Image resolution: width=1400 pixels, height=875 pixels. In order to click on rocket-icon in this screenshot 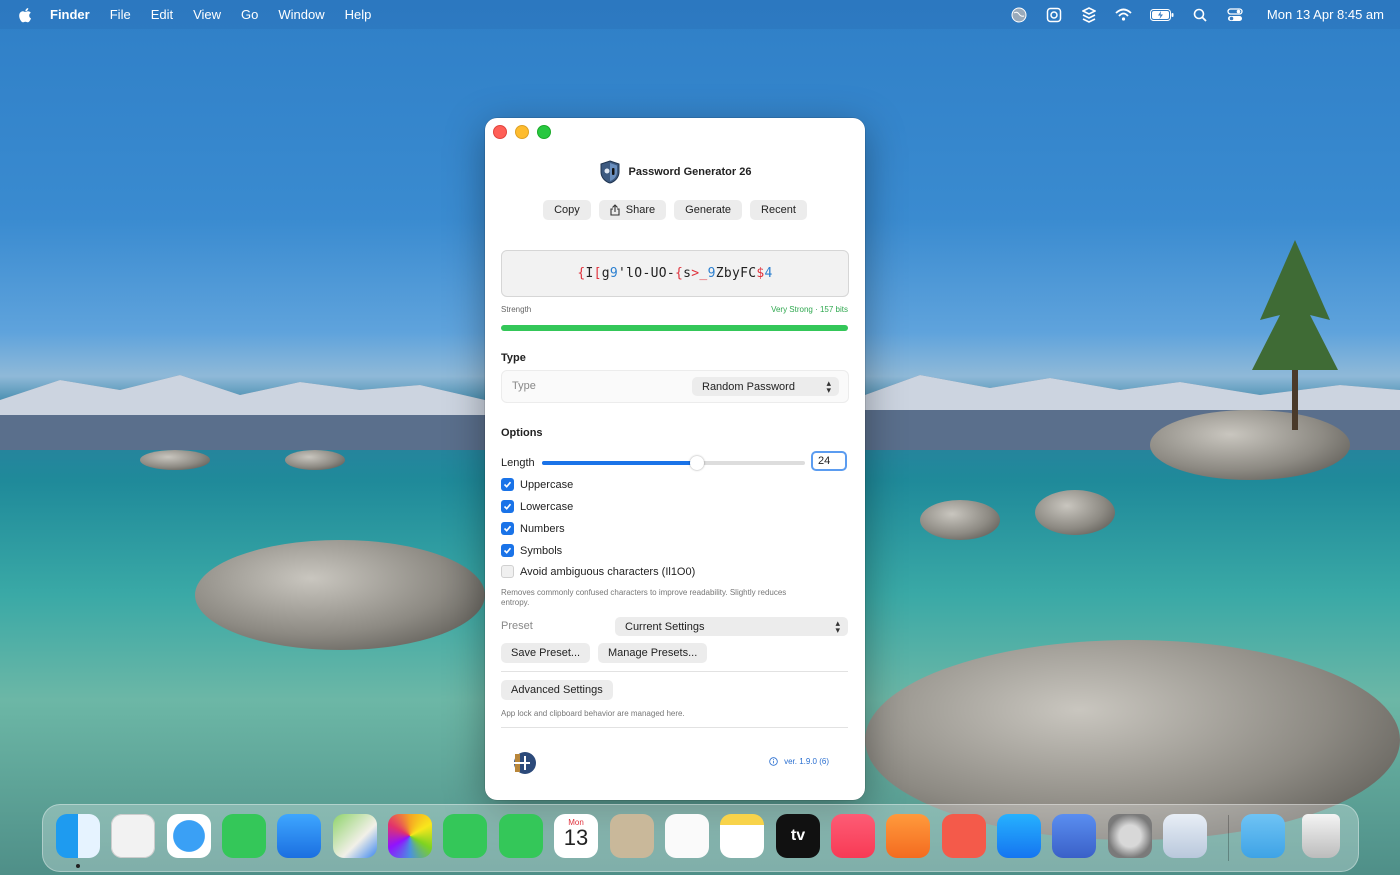, I will do `click(964, 836)`.